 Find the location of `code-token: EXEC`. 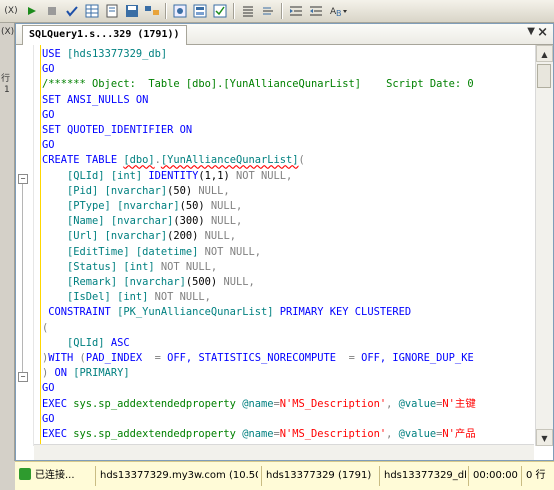

code-token: EXEC is located at coordinates (58, 403).